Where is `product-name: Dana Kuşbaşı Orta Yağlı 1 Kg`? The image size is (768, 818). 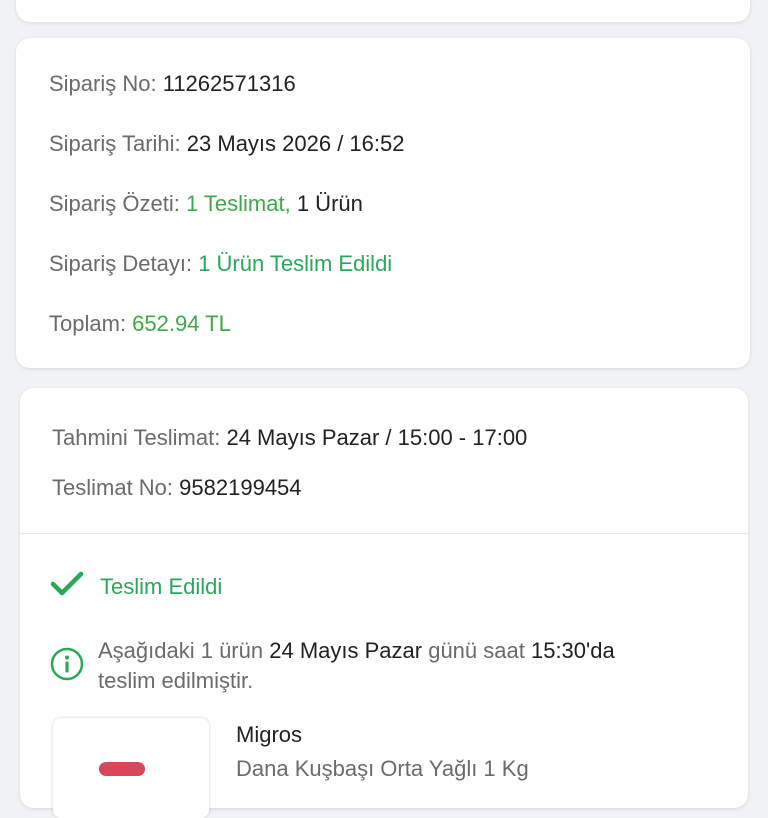
product-name: Dana Kuşbaşı Orta Yağlı 1 Kg is located at coordinates (382, 769).